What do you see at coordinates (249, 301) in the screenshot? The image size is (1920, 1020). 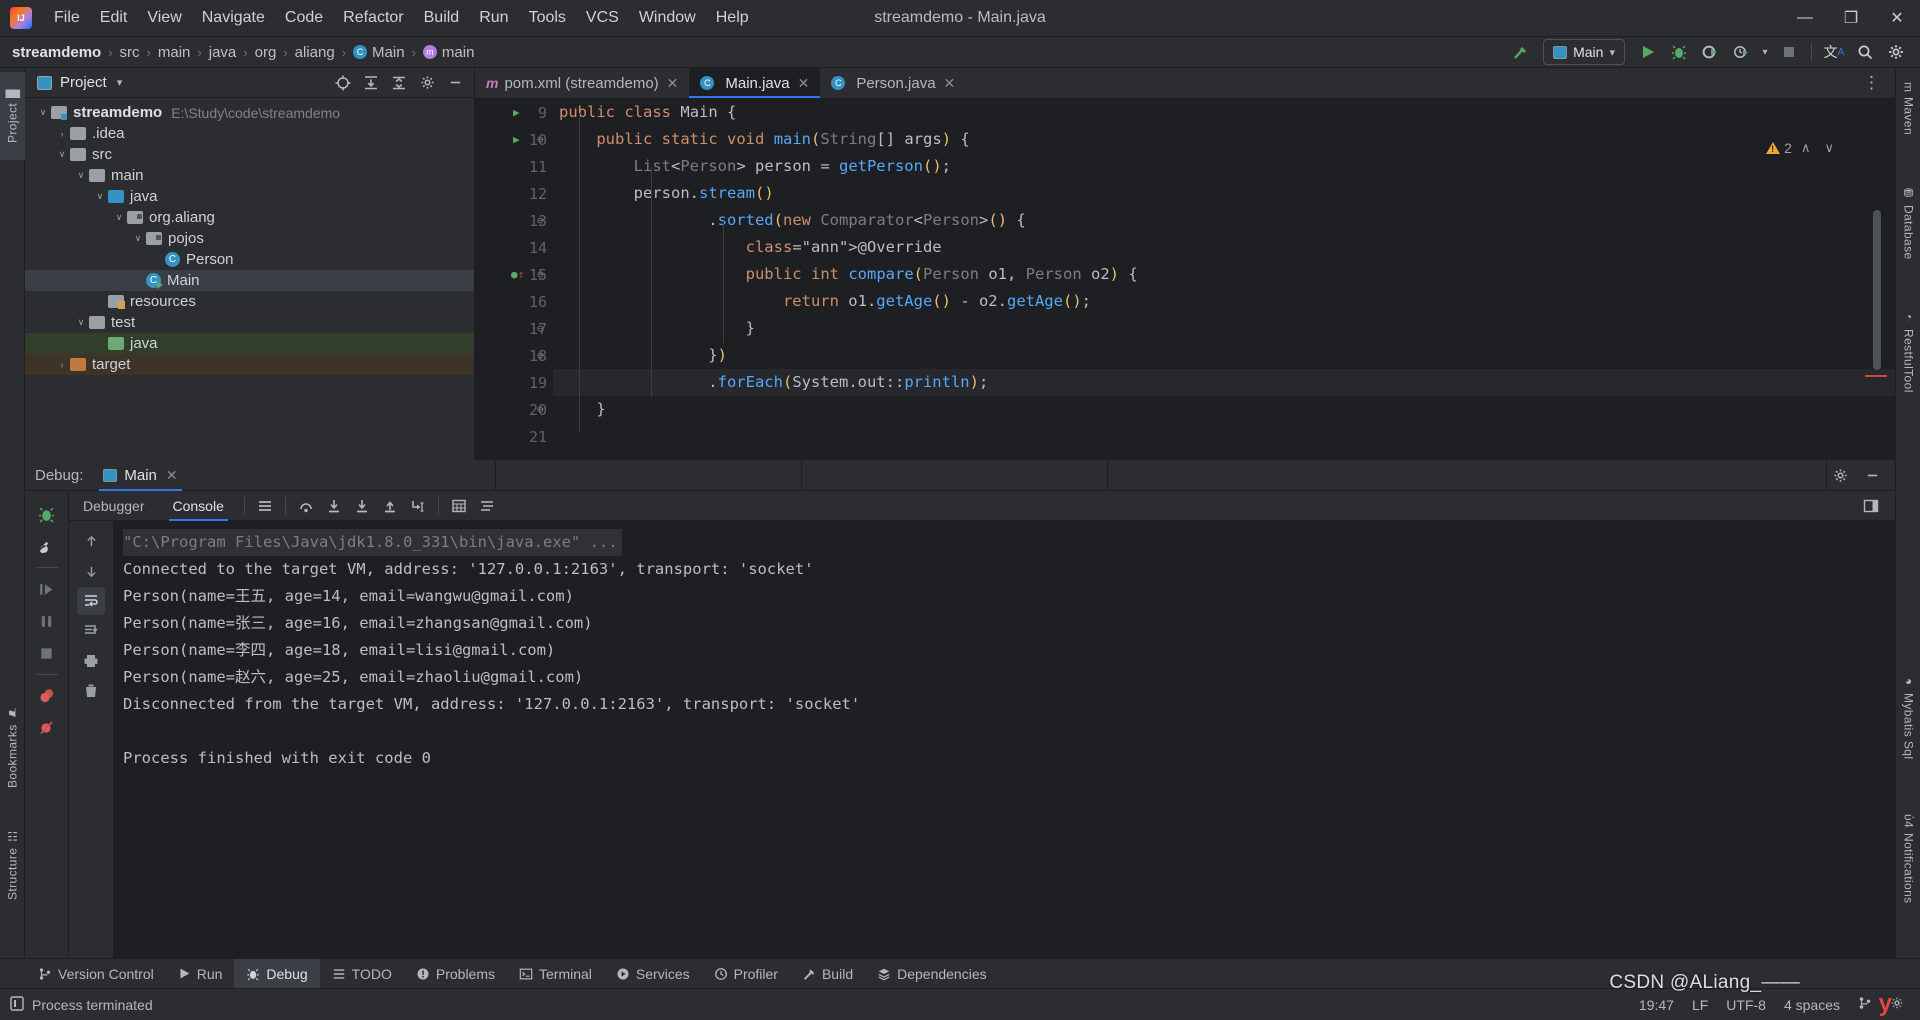 I see `tree-node-resources: ›resources` at bounding box center [249, 301].